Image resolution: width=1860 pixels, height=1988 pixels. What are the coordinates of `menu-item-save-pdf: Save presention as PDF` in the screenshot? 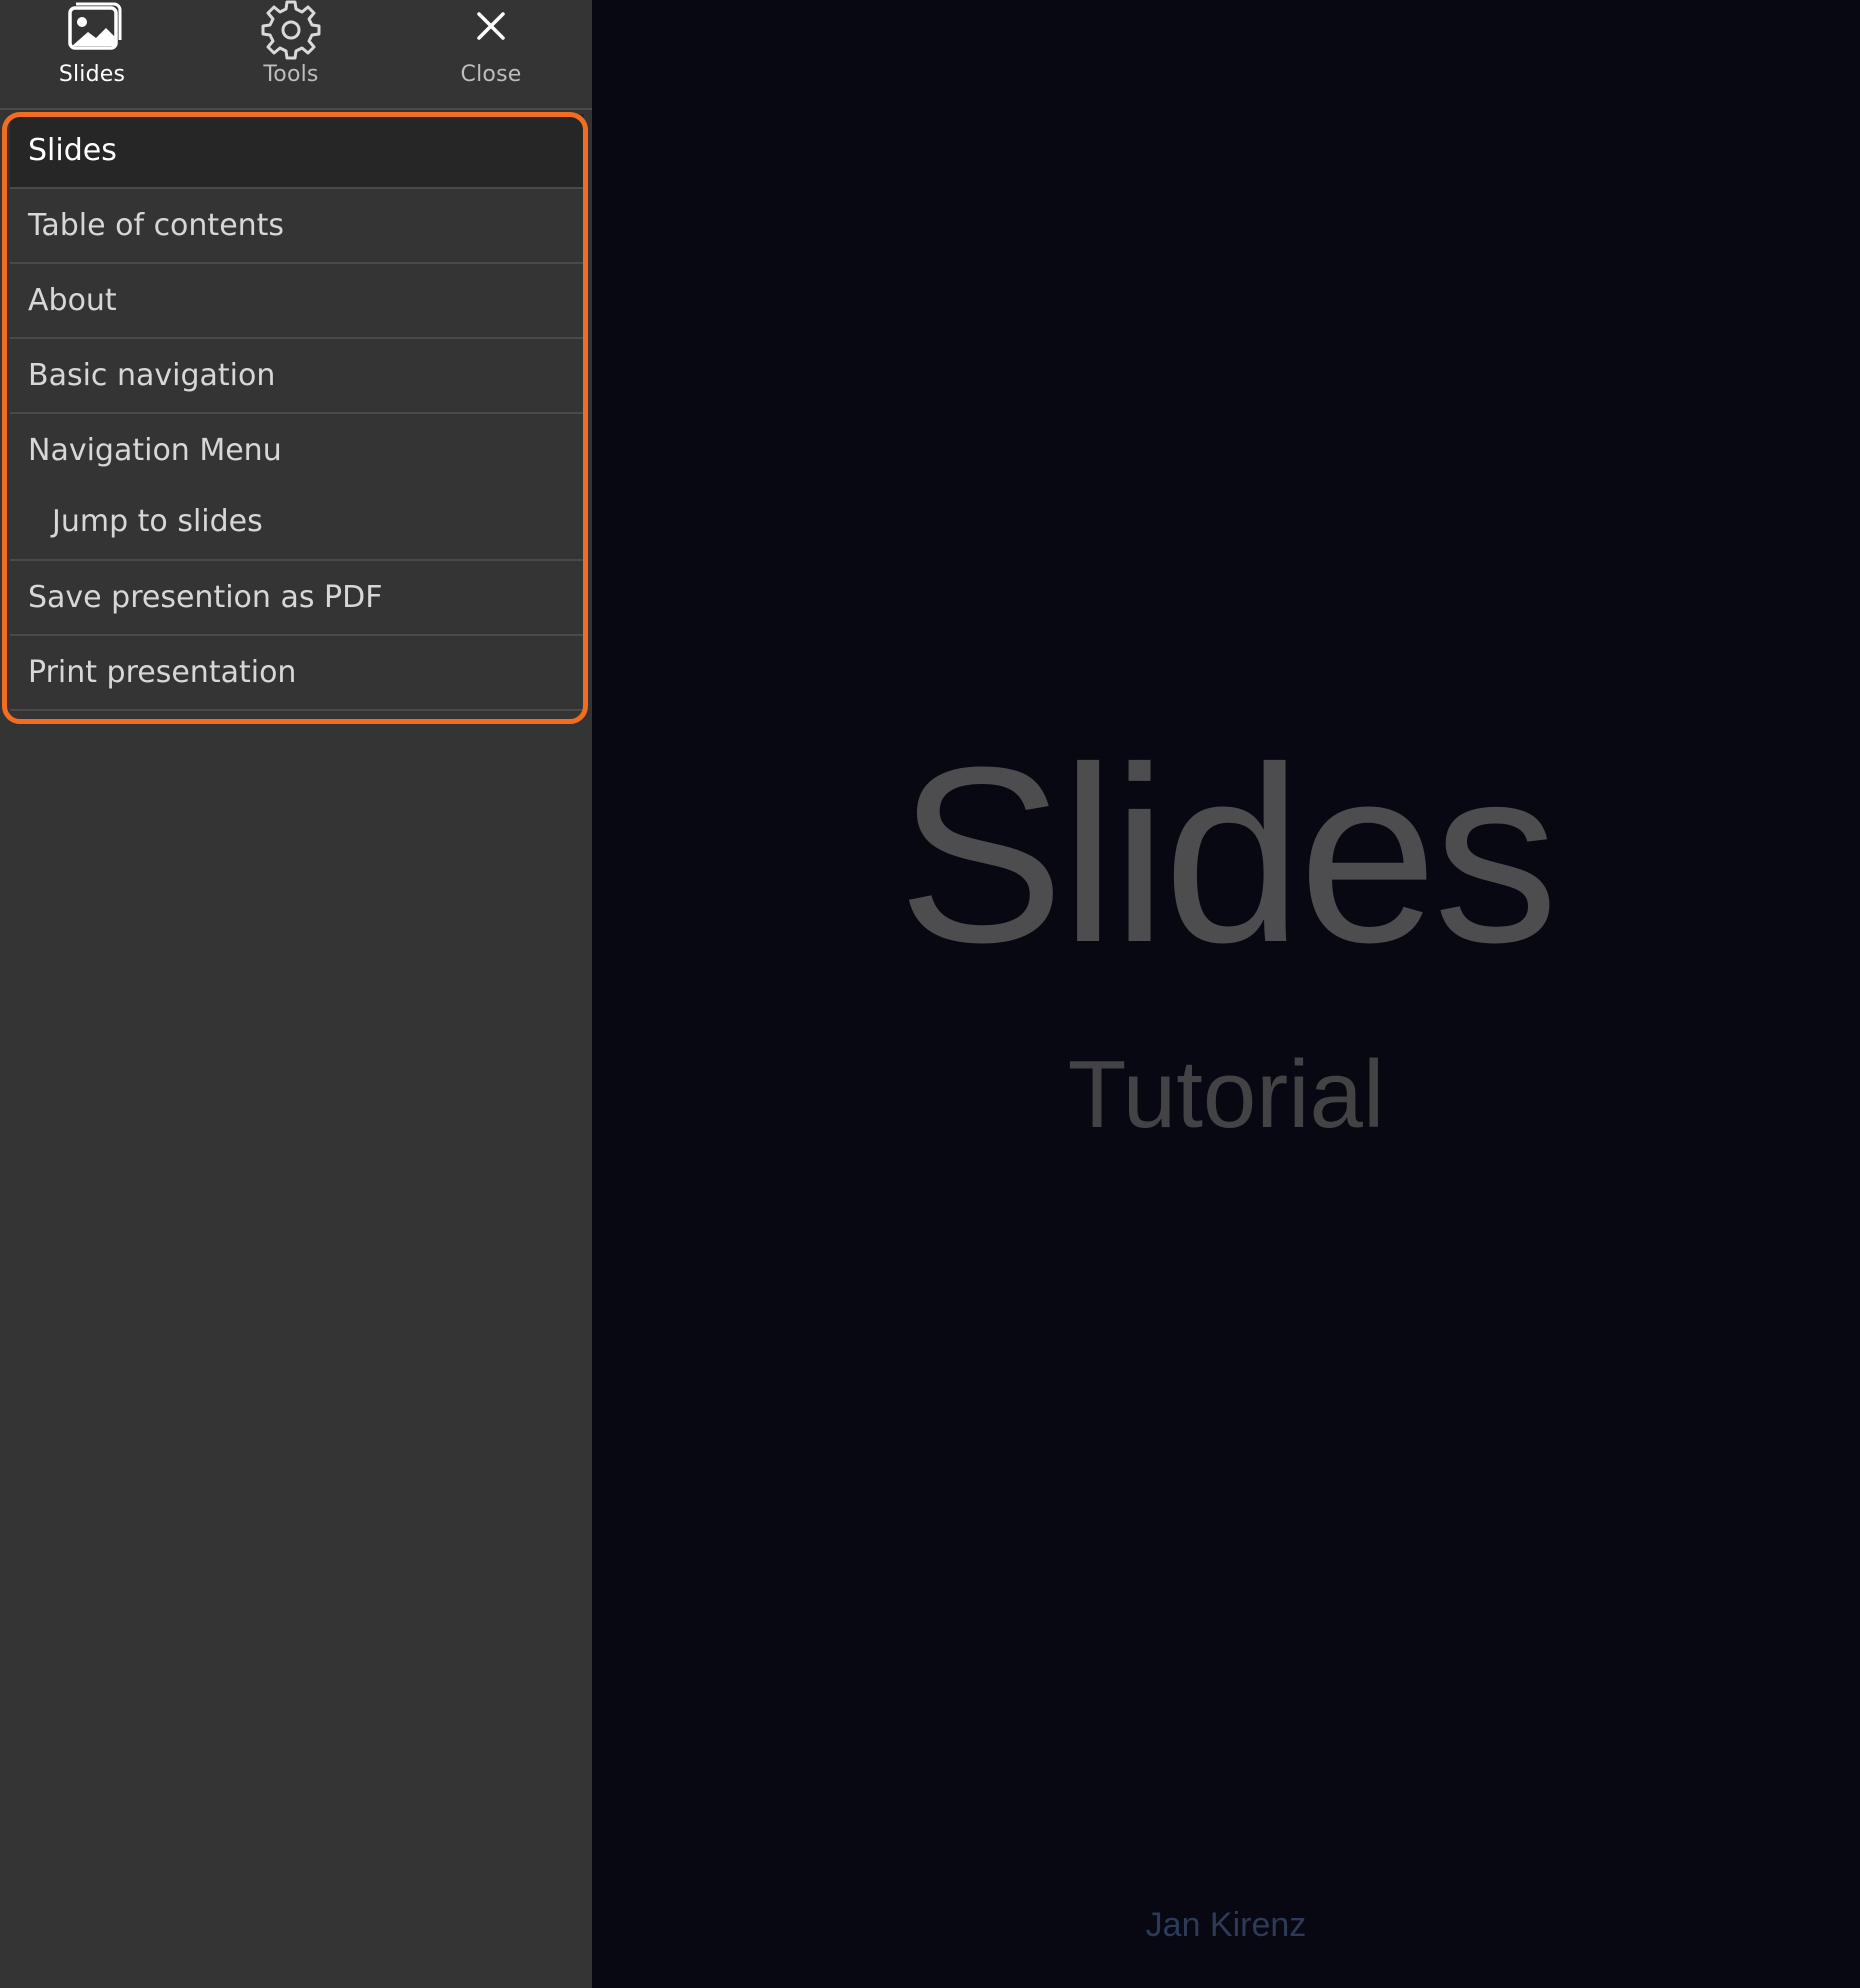 It's located at (297, 598).